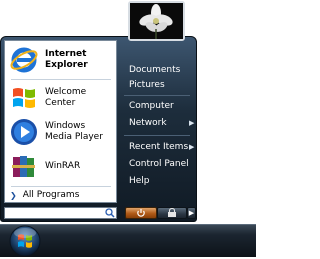  What do you see at coordinates (24, 166) in the screenshot?
I see `winrar-icon` at bounding box center [24, 166].